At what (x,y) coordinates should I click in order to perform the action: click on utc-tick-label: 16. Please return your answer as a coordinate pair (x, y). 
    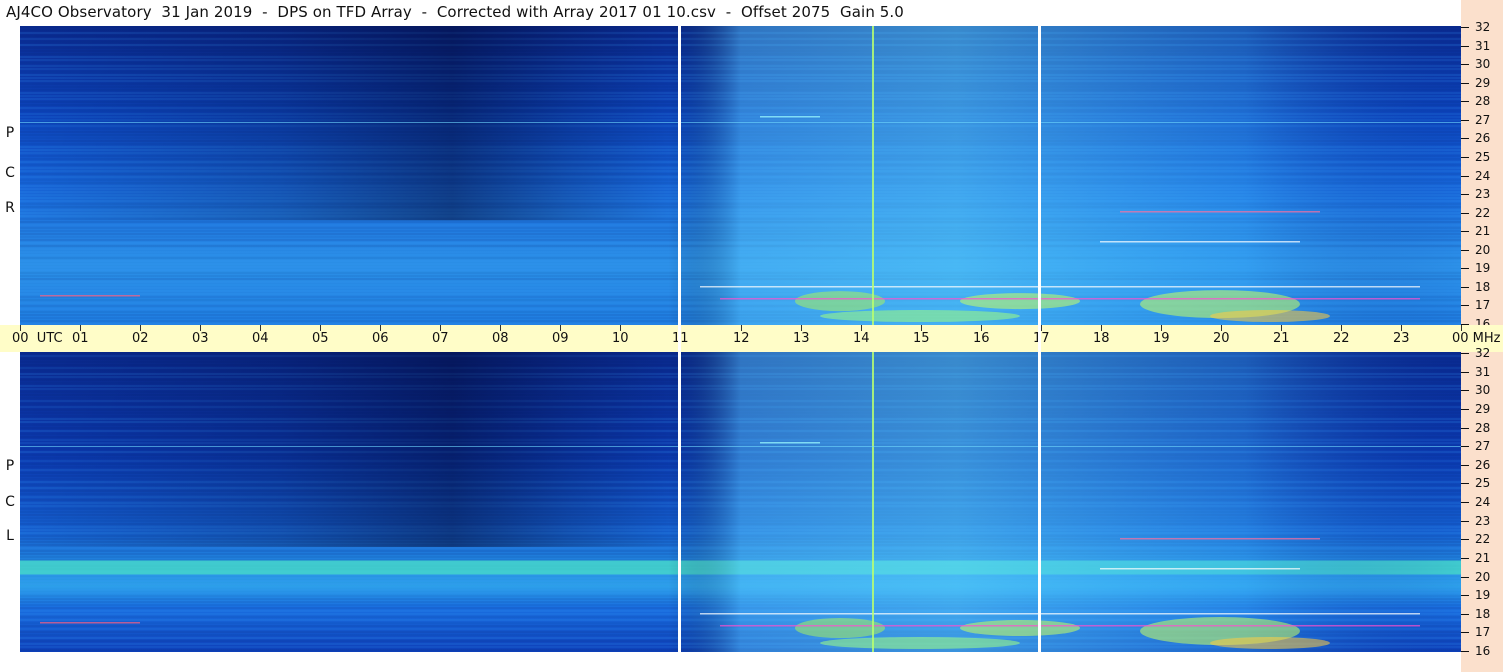
    Looking at the image, I should click on (981, 338).